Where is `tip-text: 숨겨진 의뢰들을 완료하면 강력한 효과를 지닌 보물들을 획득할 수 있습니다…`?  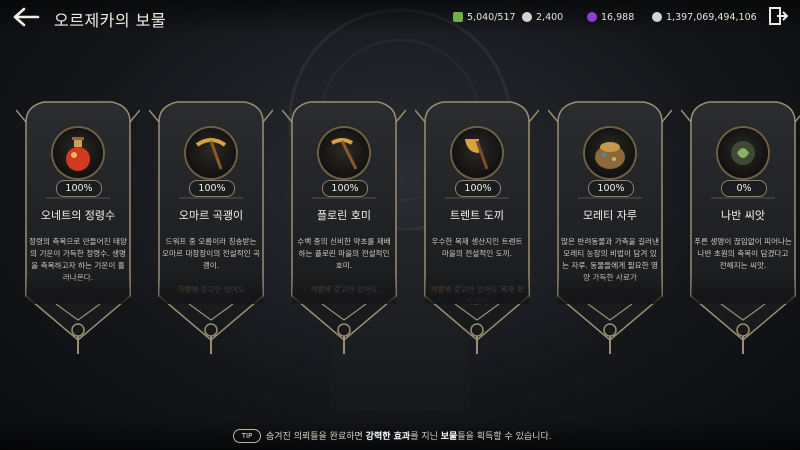 tip-text: 숨겨진 의뢰들을 완료하면 강력한 효과를 지닌 보물들을 획득할 수 있습니다… is located at coordinates (409, 437).